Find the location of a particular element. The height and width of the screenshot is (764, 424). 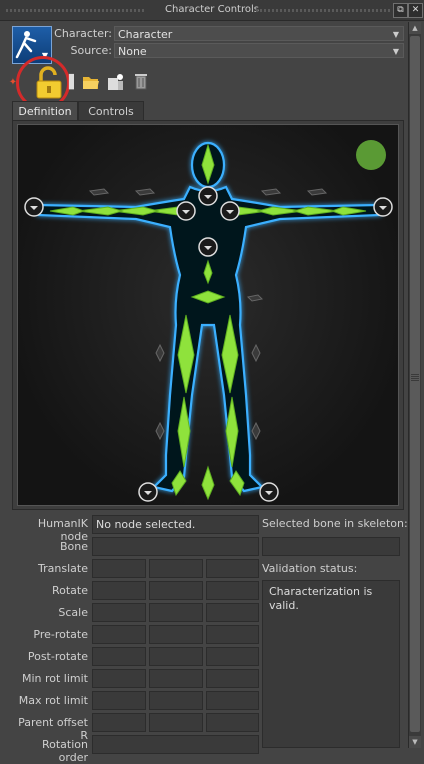

character-dropdown: Character ▼ is located at coordinates (259, 33).